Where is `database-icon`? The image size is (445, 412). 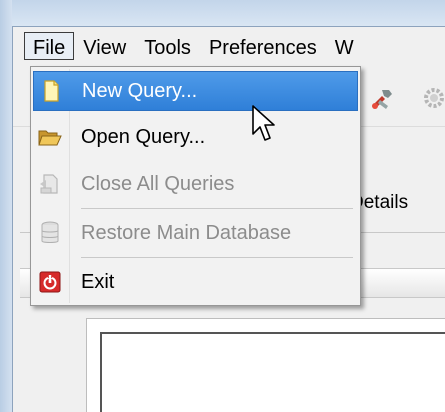 database-icon is located at coordinates (50, 233).